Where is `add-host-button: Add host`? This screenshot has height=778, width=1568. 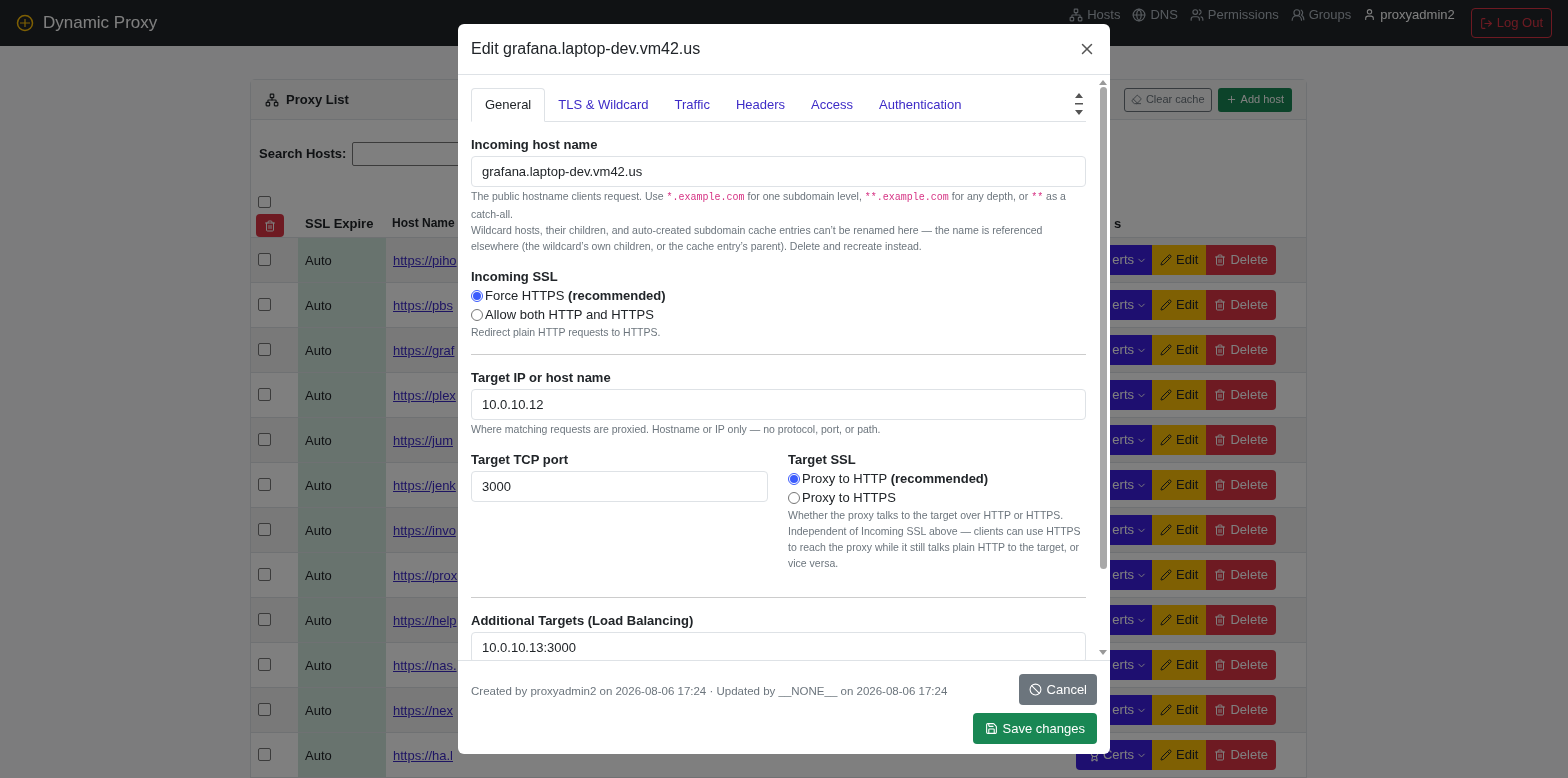
add-host-button: Add host is located at coordinates (1254, 99).